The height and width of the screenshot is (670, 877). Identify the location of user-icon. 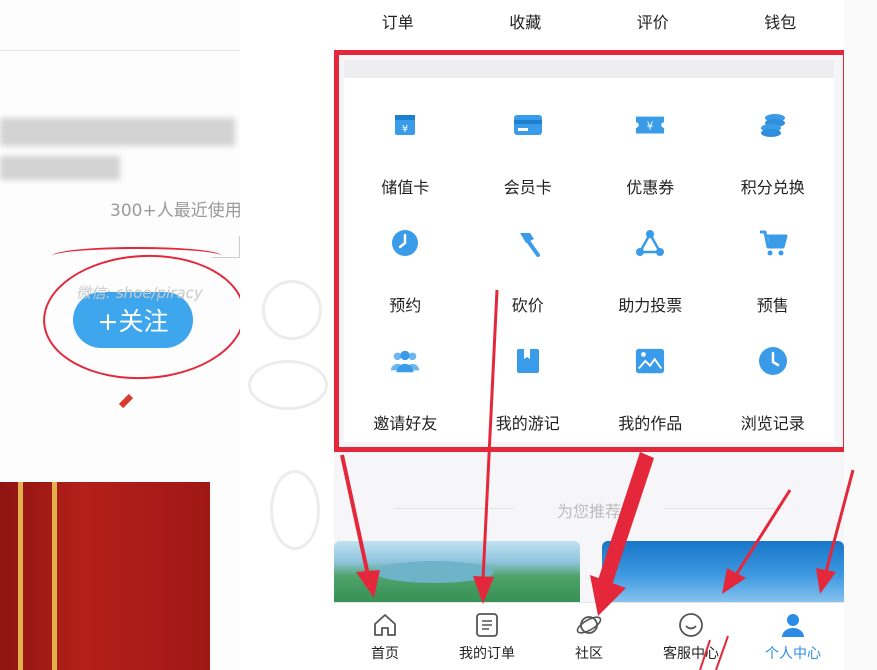
(793, 625).